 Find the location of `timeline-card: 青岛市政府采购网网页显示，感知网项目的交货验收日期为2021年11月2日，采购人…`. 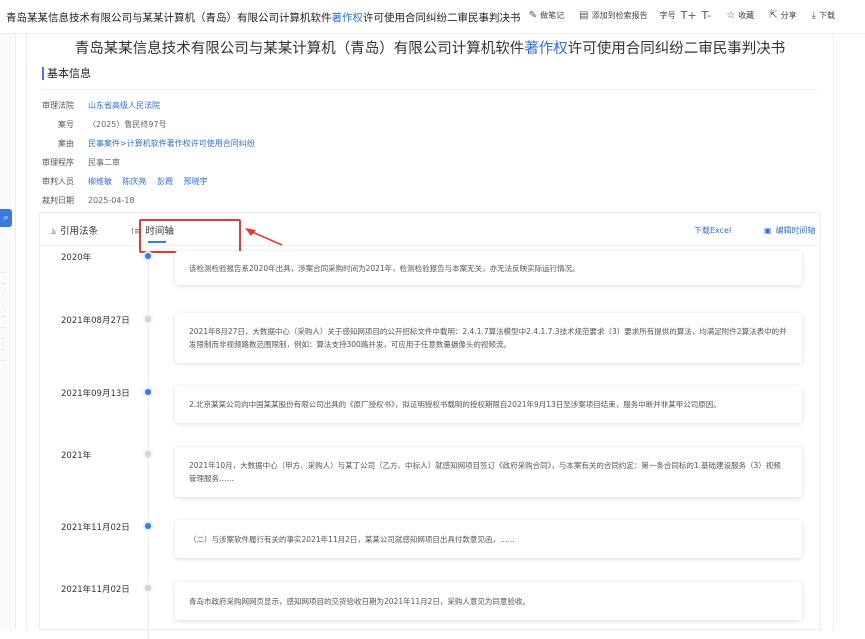

timeline-card: 青岛市政府采购网网页显示，感知网项目的交货验收日期为2021年11月2日，采购人… is located at coordinates (488, 601).